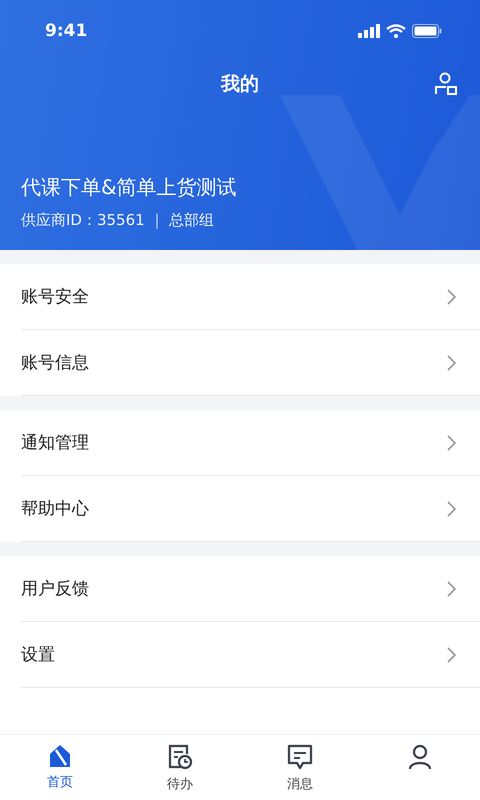 The height and width of the screenshot is (800, 480). What do you see at coordinates (250, 655) in the screenshot?
I see `menu-item: 设置` at bounding box center [250, 655].